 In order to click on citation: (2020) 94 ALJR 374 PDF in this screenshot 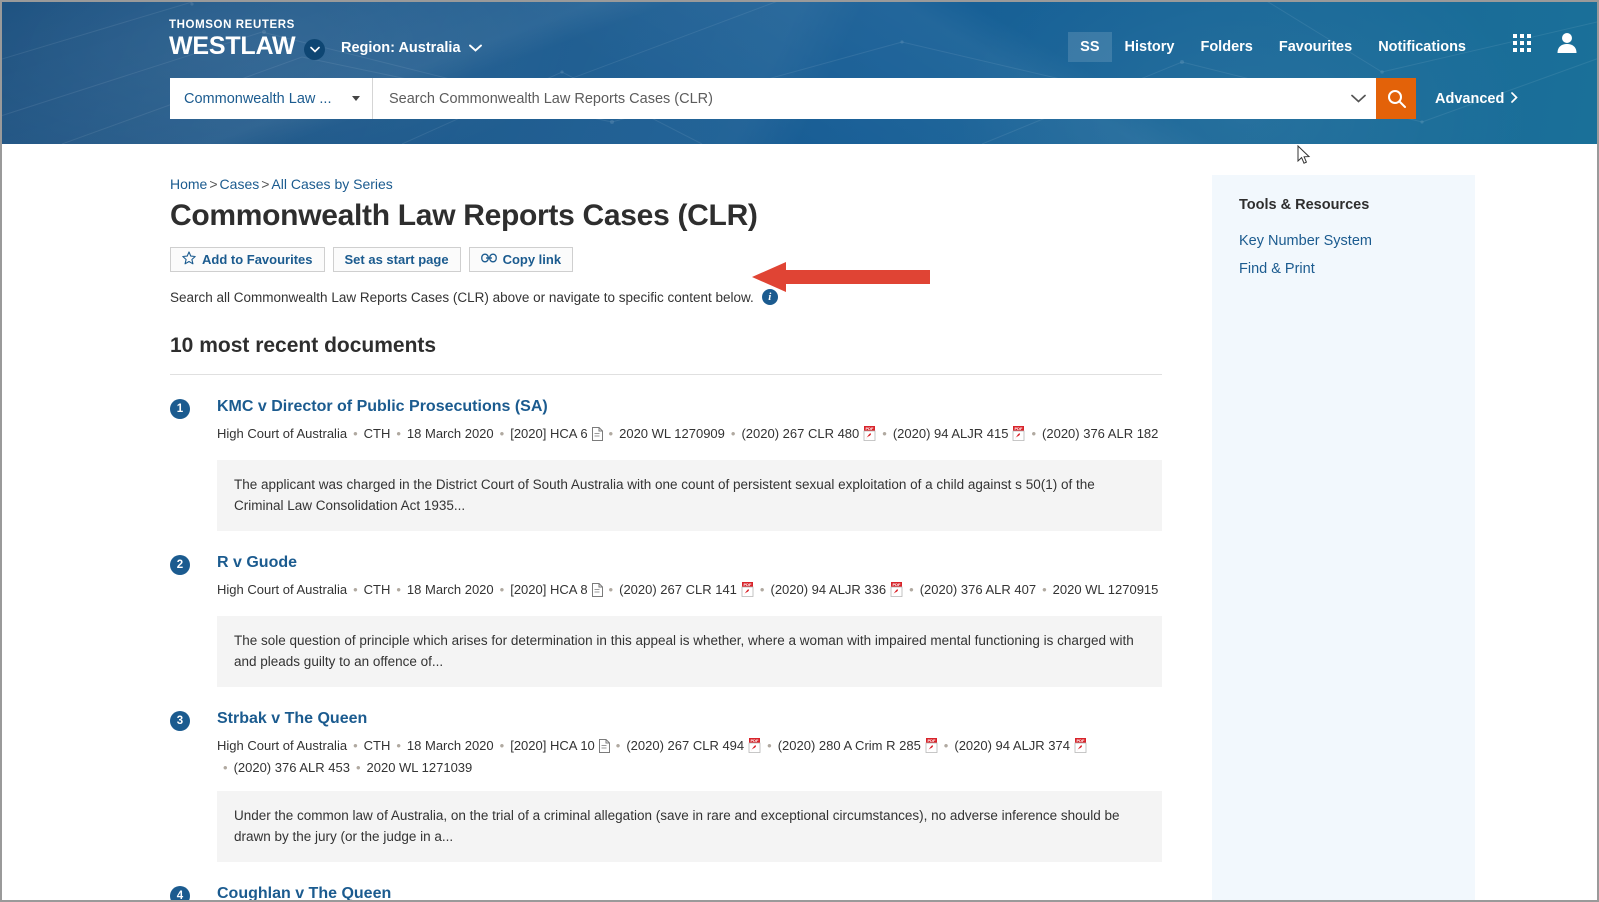, I will do `click(1020, 745)`.